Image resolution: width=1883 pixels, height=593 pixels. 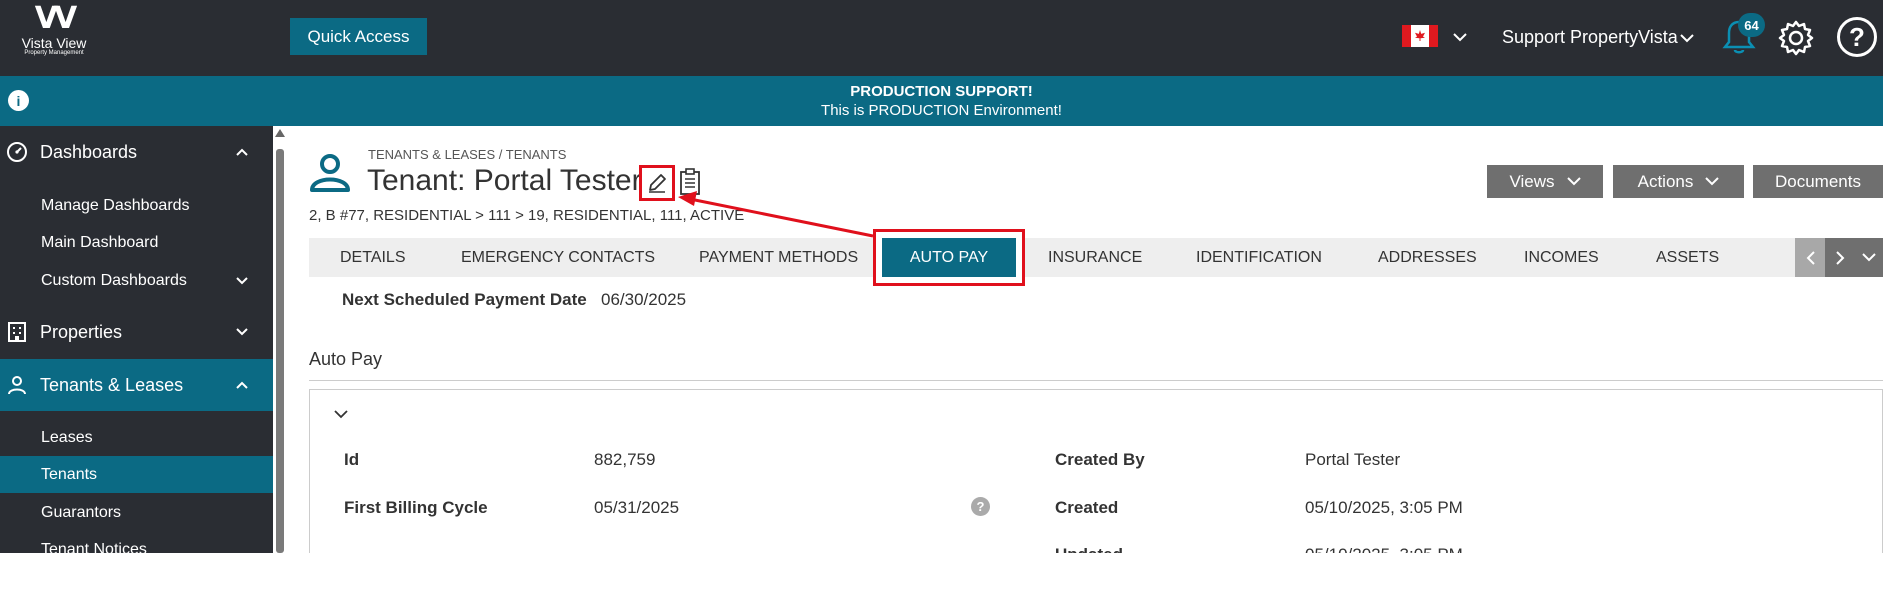 What do you see at coordinates (1532, 181) in the screenshot?
I see `views-label: Views` at bounding box center [1532, 181].